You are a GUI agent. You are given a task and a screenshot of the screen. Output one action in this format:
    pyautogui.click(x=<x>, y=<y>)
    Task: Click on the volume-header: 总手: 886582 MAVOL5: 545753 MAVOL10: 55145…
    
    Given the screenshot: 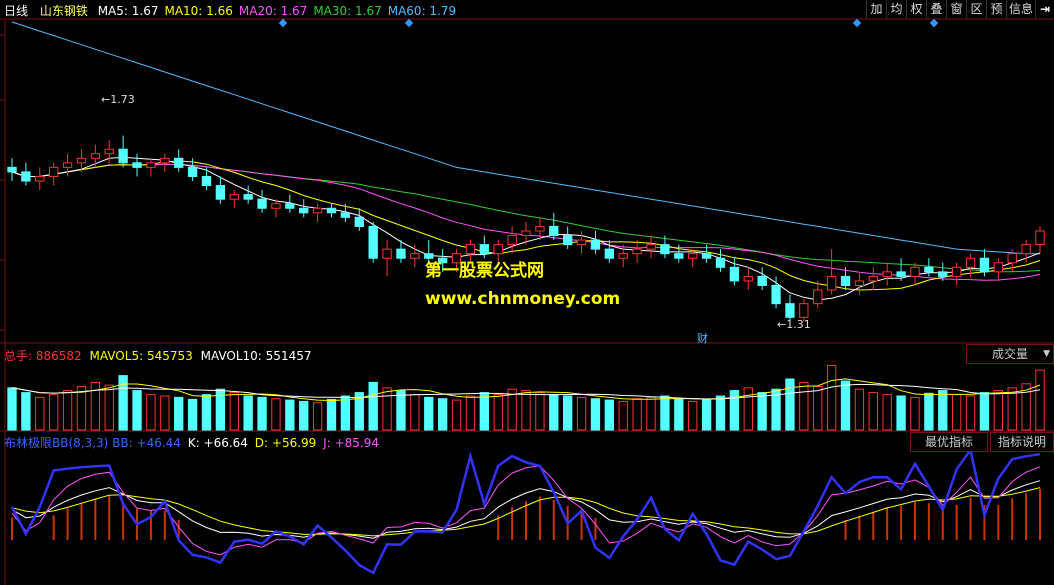 What is the action you would take?
    pyautogui.click(x=157, y=355)
    